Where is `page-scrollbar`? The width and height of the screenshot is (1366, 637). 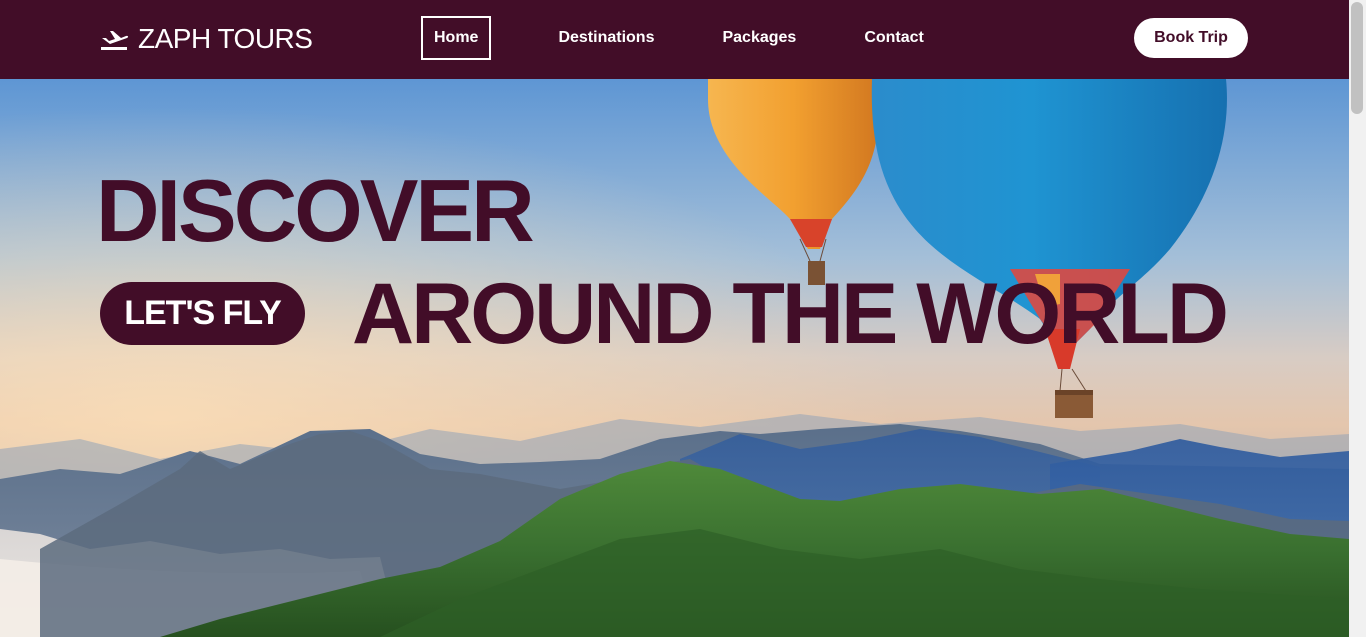
page-scrollbar is located at coordinates (1357, 318).